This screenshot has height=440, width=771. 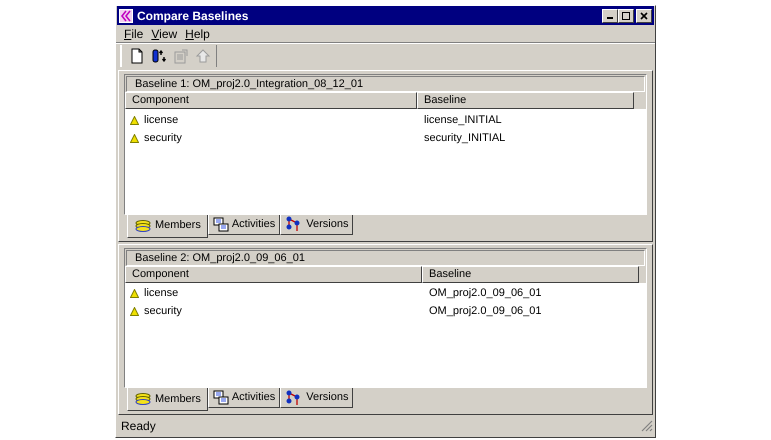 I want to click on window-title: Compare Baselines, so click(x=193, y=16).